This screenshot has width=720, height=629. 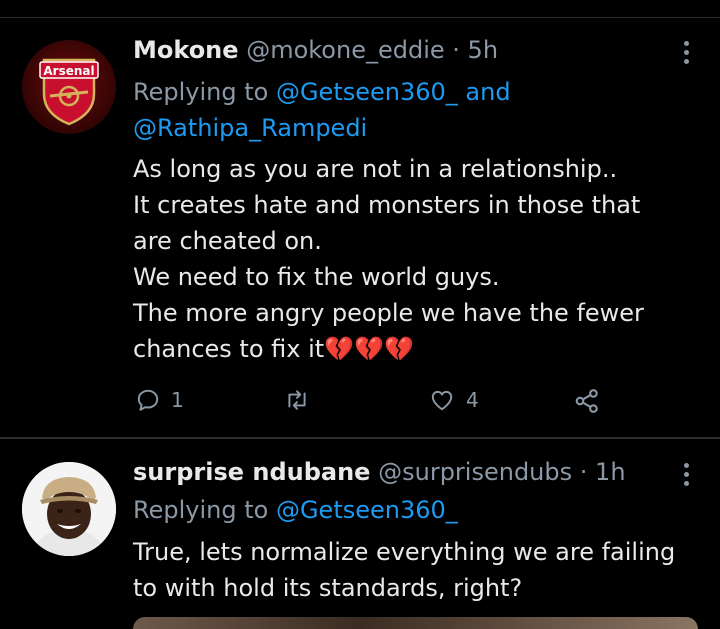 I want to click on like-button: 4, so click(x=453, y=400).